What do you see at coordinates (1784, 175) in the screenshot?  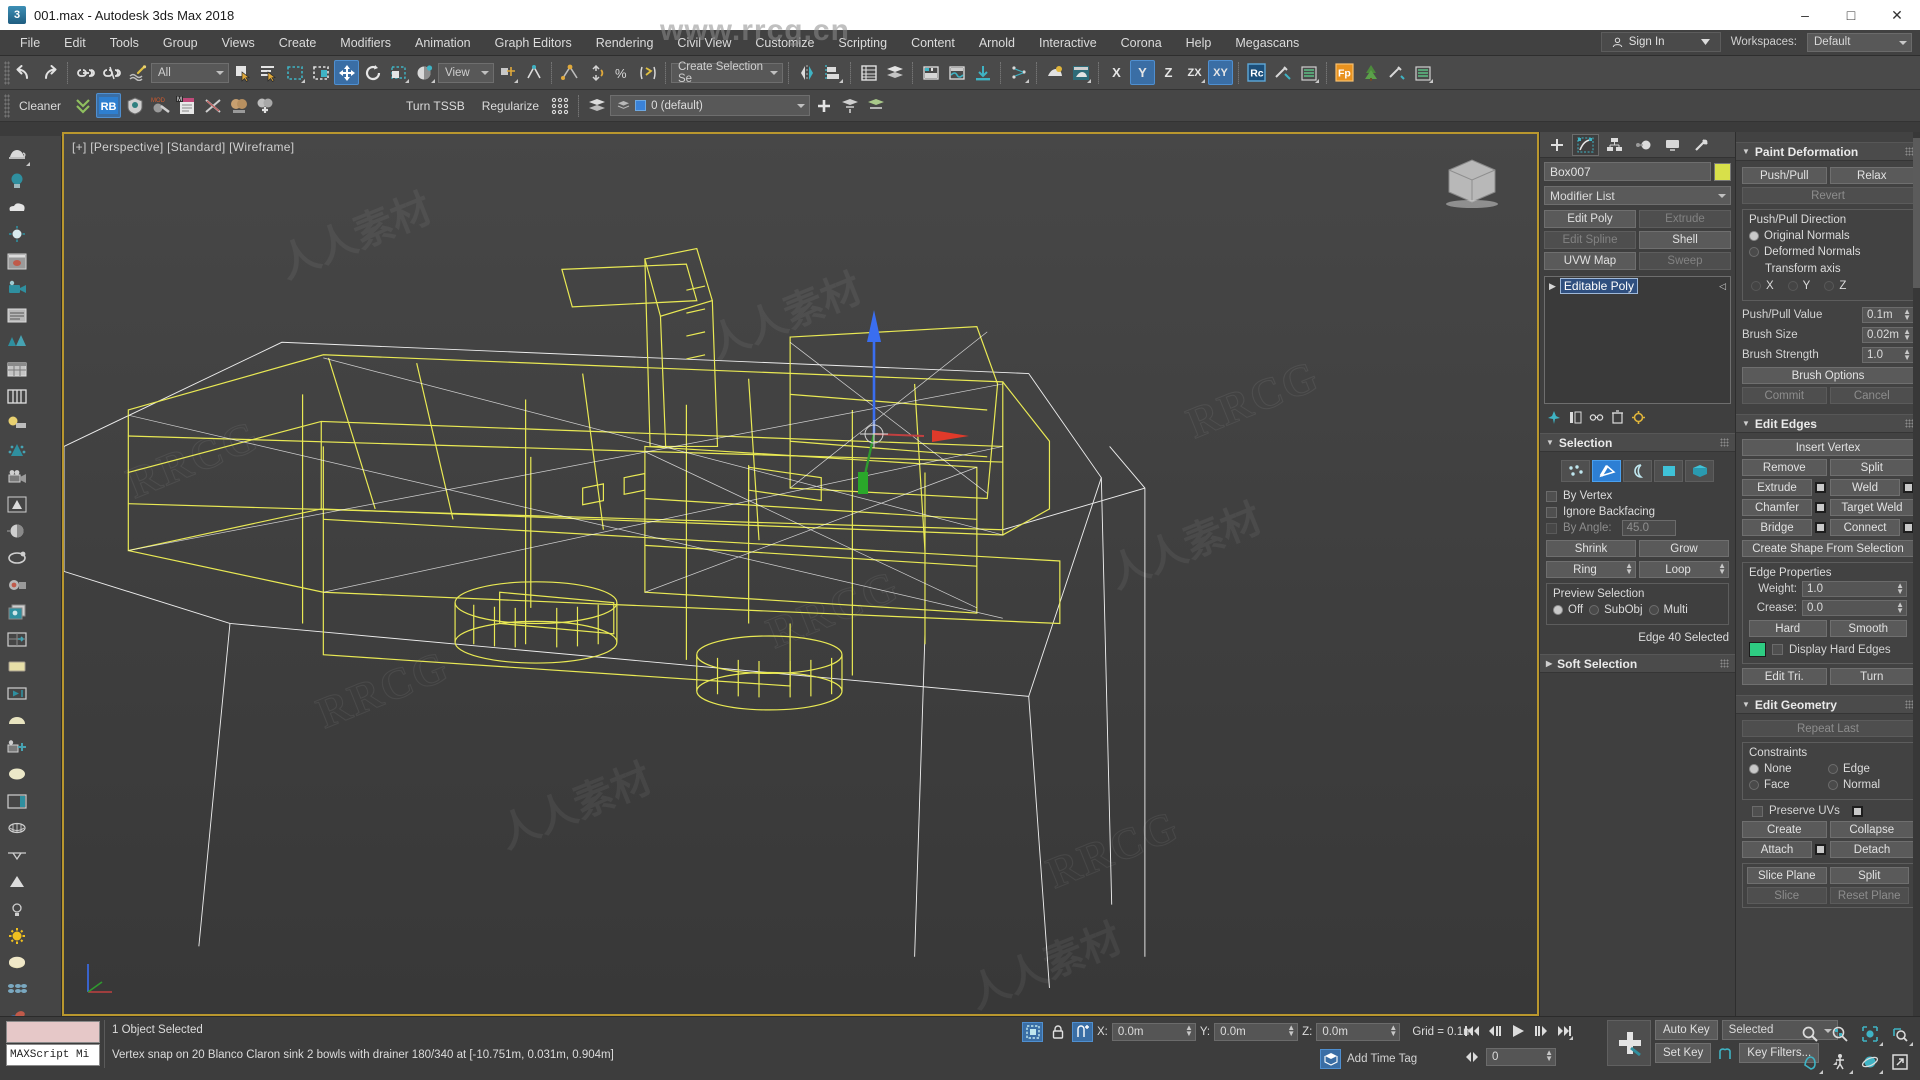 I see `push-pull-button: Push/Pull` at bounding box center [1784, 175].